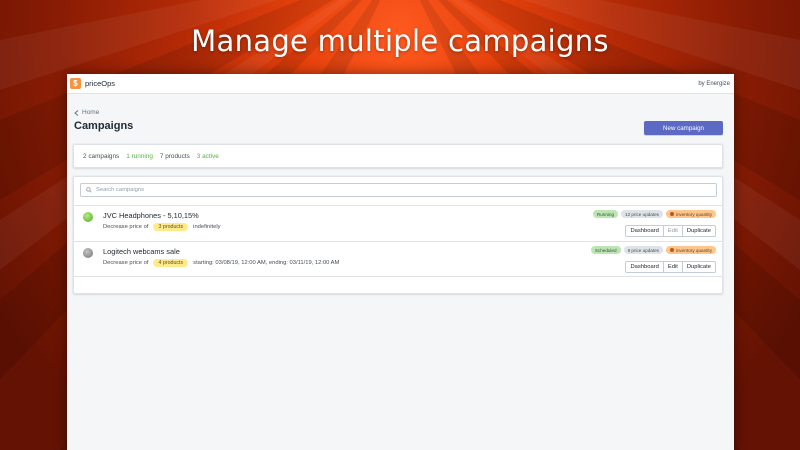  What do you see at coordinates (683, 128) in the screenshot?
I see `new-campaign-button: New campaign` at bounding box center [683, 128].